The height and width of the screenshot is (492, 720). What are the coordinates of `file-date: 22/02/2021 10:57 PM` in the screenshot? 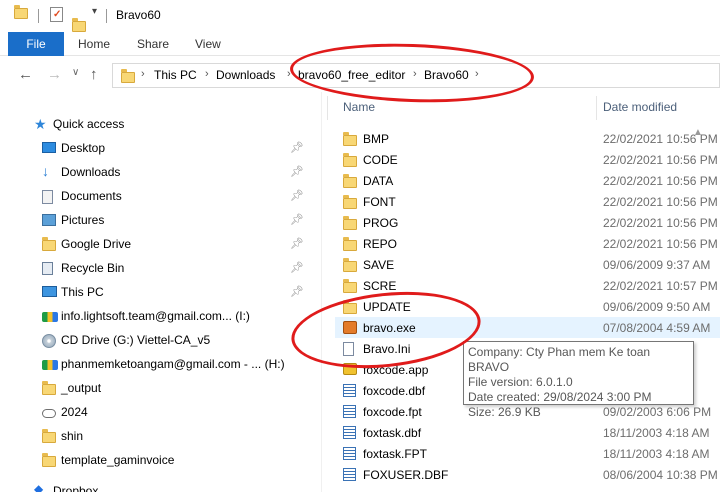 It's located at (660, 286).